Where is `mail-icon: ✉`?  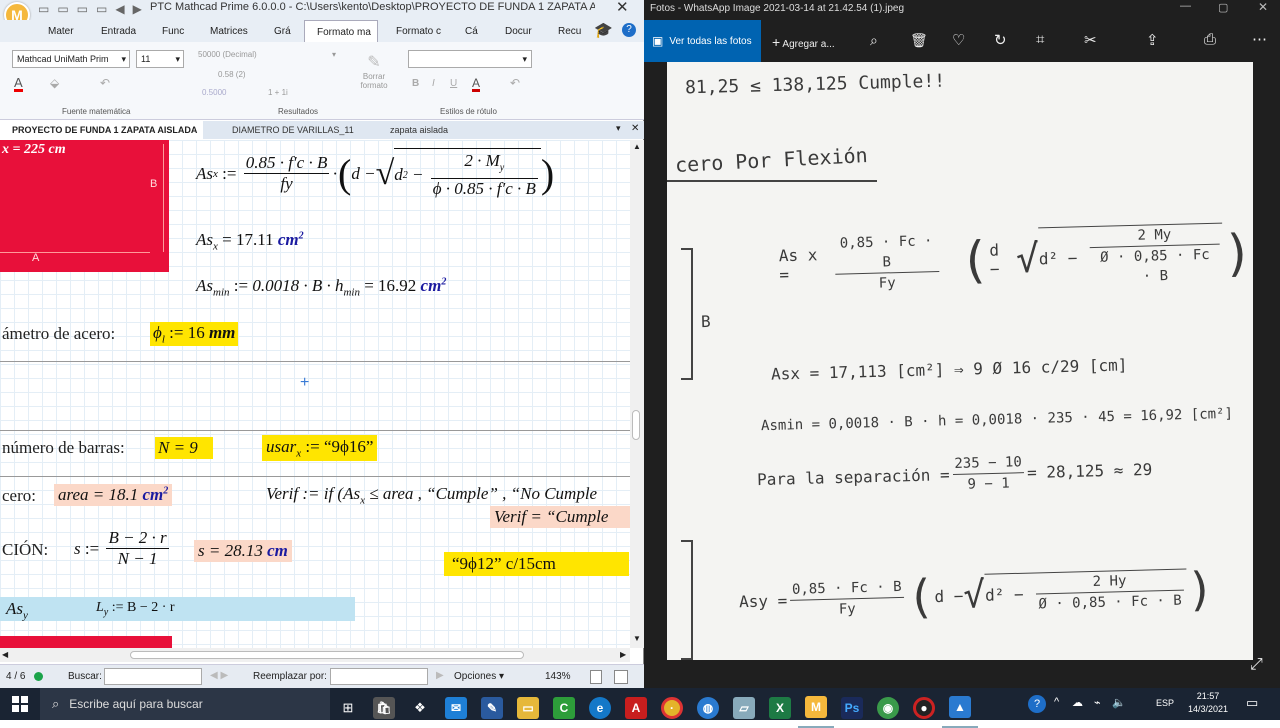 mail-icon: ✉ is located at coordinates (456, 708).